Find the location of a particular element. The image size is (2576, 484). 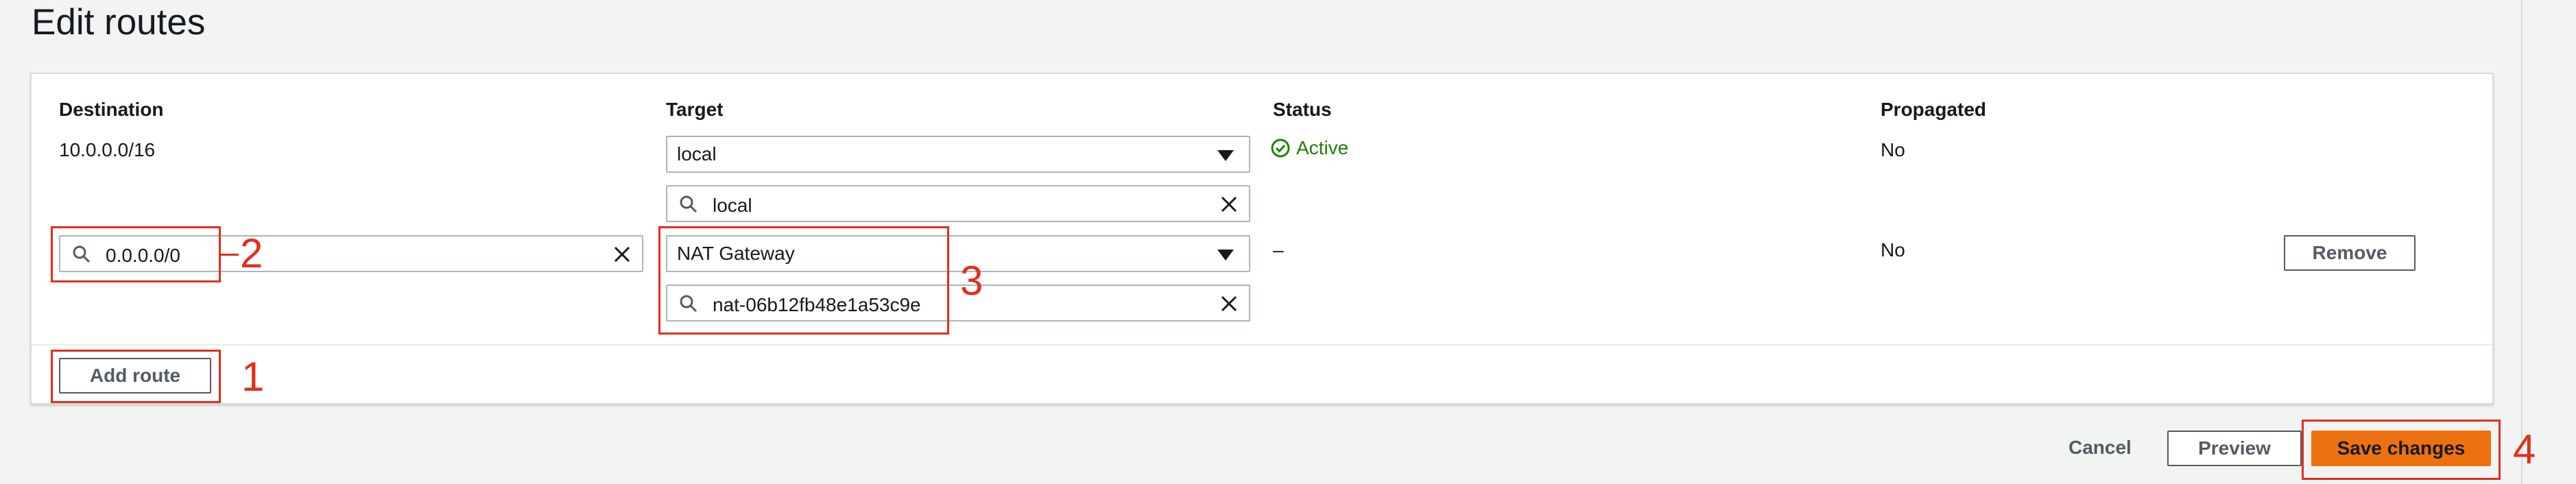

callout-4: 4 is located at coordinates (2524, 449).